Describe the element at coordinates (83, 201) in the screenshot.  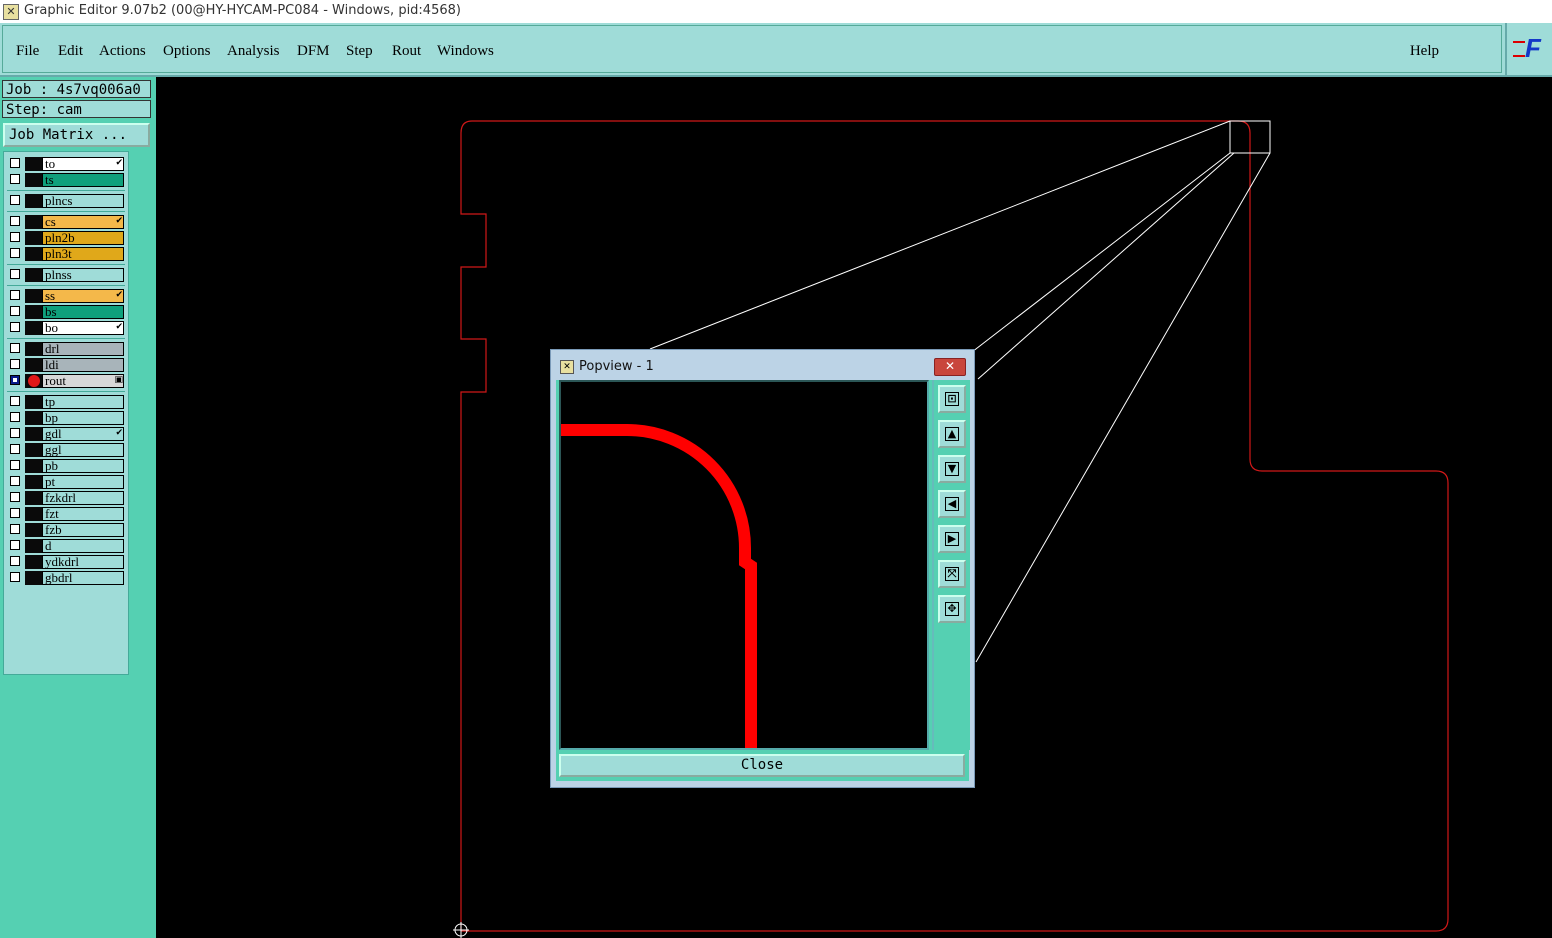
I see `layer-name: plncs` at that location.